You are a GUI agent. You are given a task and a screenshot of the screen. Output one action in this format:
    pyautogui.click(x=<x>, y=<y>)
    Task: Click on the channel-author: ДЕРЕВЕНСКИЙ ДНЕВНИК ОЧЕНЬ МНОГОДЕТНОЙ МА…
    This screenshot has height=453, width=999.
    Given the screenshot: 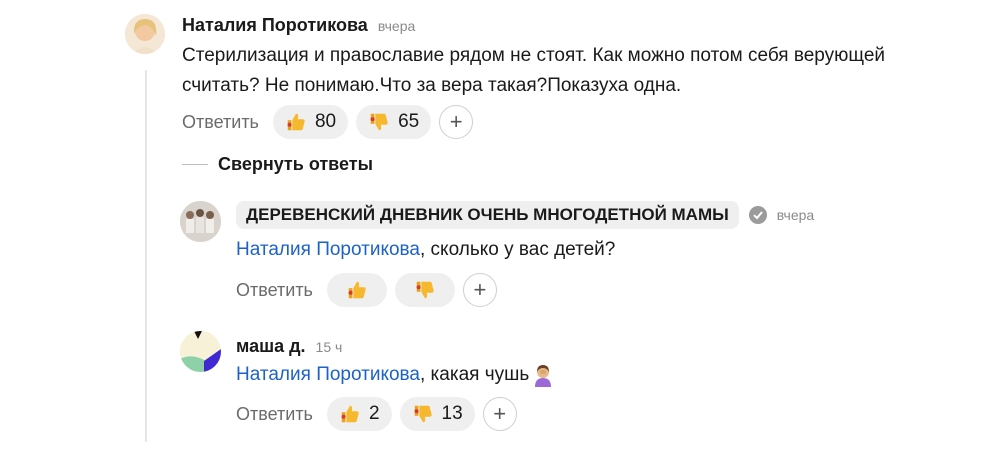 What is the action you would take?
    pyautogui.click(x=487, y=215)
    